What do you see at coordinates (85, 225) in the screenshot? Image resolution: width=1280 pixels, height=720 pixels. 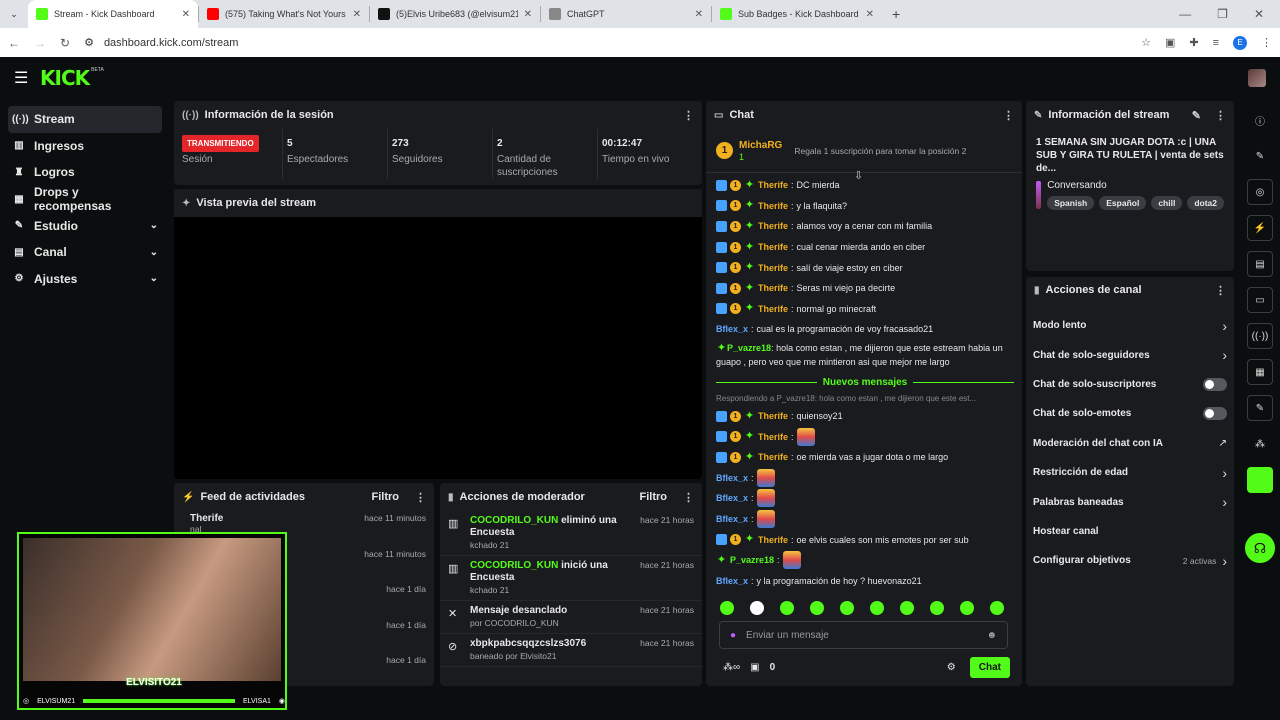 I see `sidebar-item-estudio: ✎ Estudio ⌄` at bounding box center [85, 225].